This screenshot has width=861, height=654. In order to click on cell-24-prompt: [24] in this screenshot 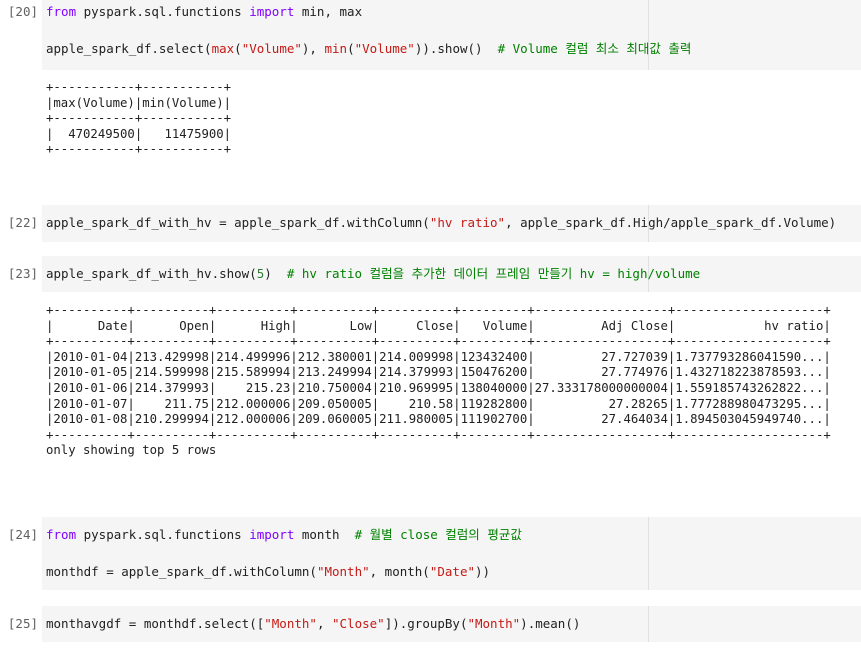, I will do `click(22, 534)`.